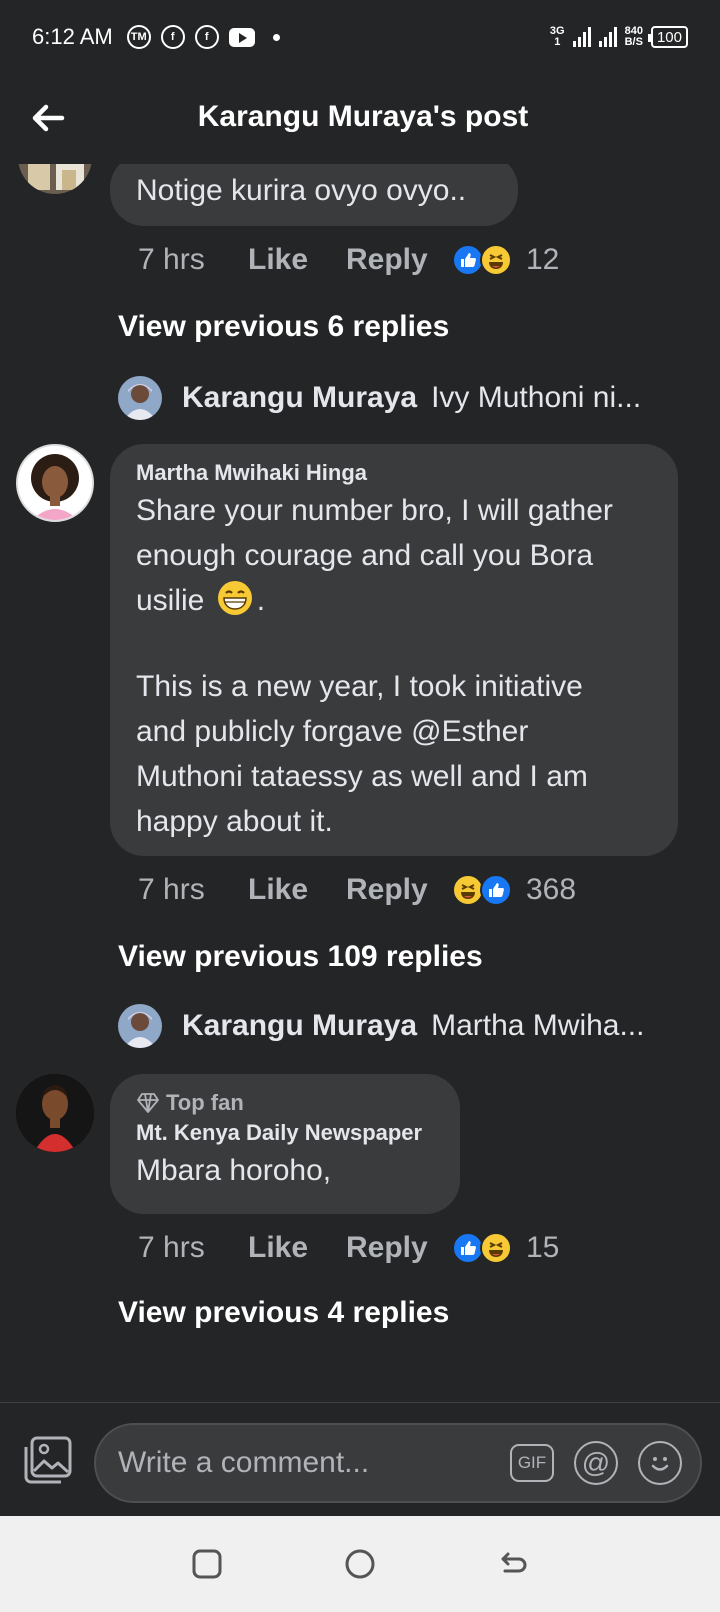 This screenshot has height=1612, width=720. I want to click on comment-author: Martha Mwihaki Hinga, so click(394, 473).